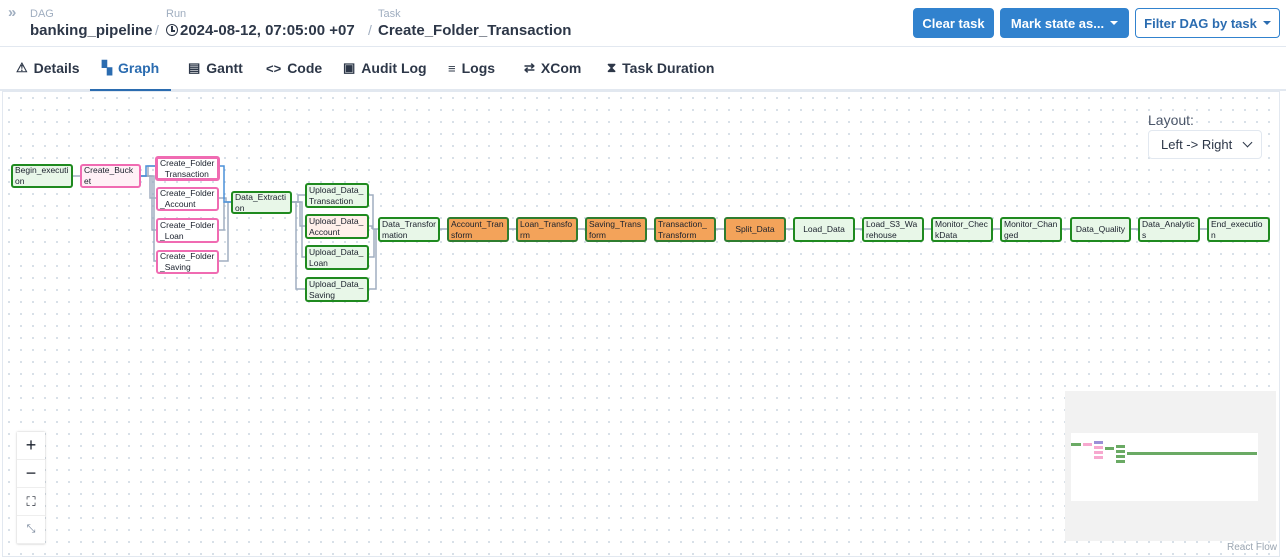 The height and width of the screenshot is (560, 1286). Describe the element at coordinates (337, 289) in the screenshot. I see `dag-node-upload-data-saving: Upload_Data_Saving` at that location.